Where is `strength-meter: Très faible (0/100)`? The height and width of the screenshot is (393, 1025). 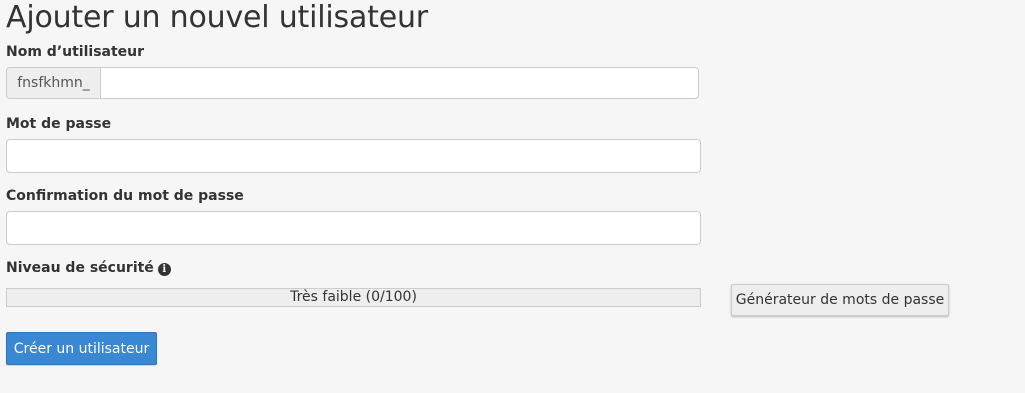 strength-meter: Très faible (0/100) is located at coordinates (353, 297).